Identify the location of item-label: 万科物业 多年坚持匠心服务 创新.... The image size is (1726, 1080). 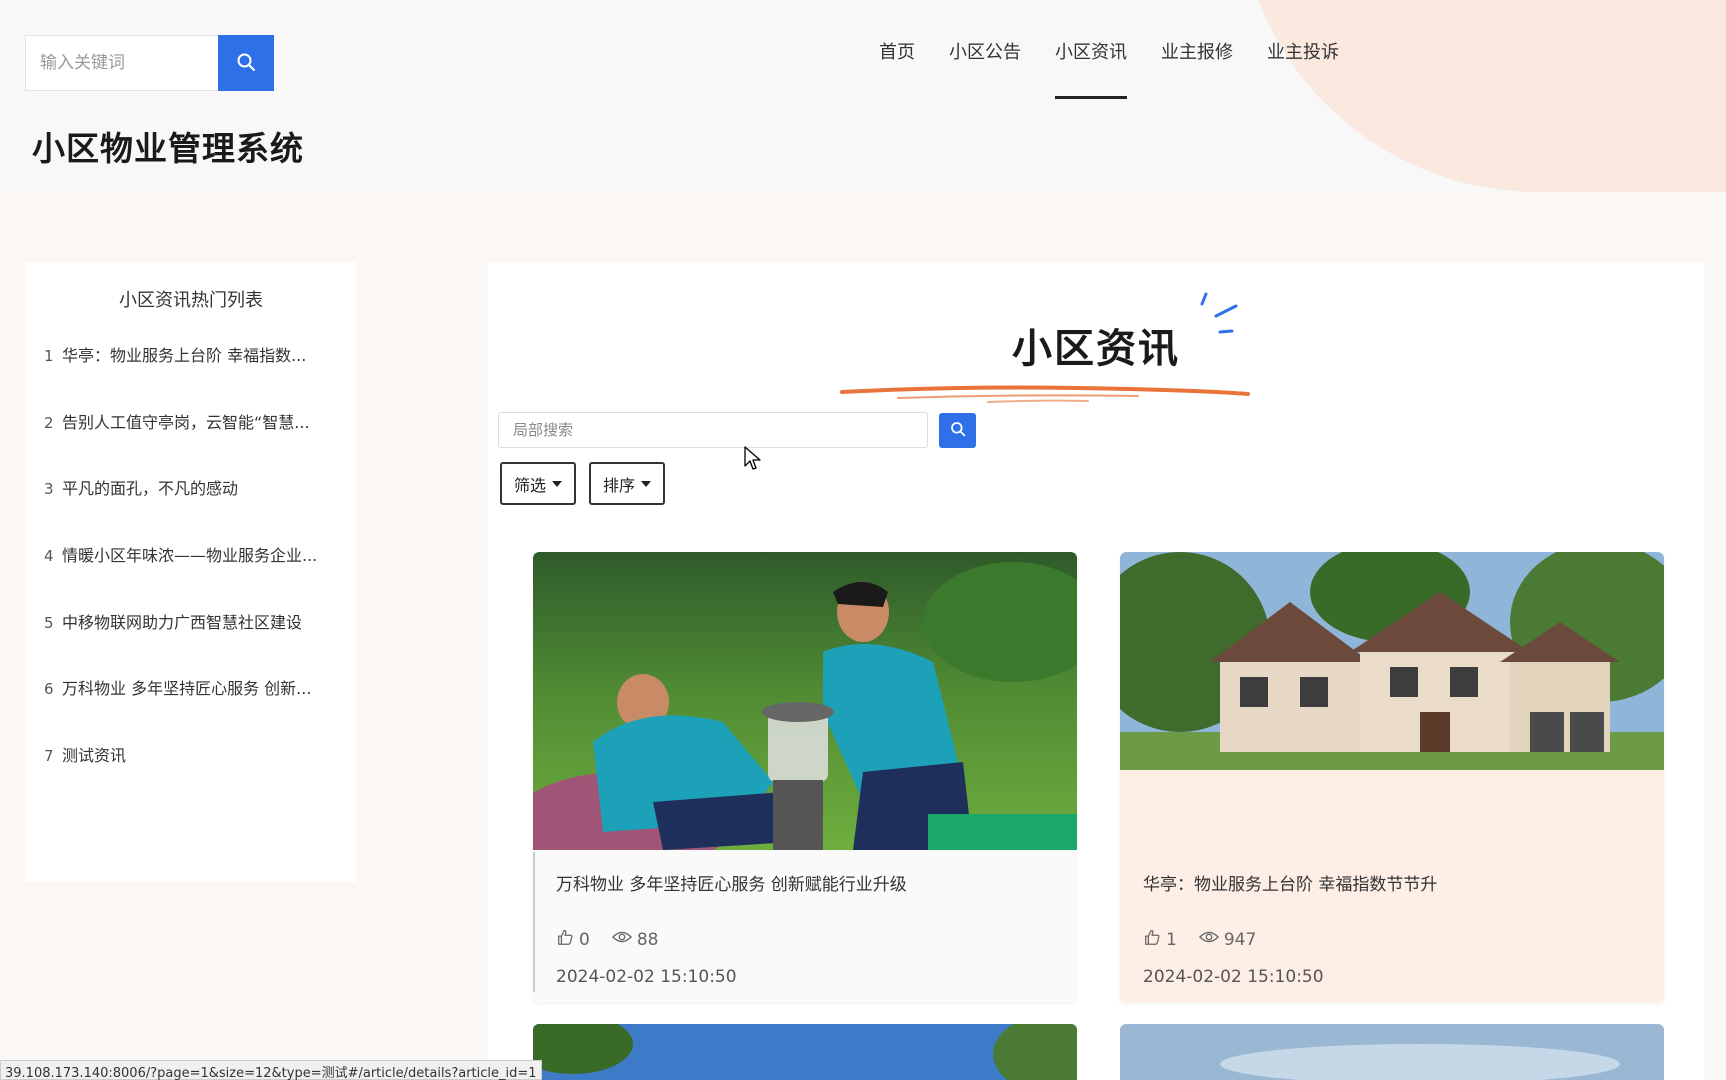
(187, 689).